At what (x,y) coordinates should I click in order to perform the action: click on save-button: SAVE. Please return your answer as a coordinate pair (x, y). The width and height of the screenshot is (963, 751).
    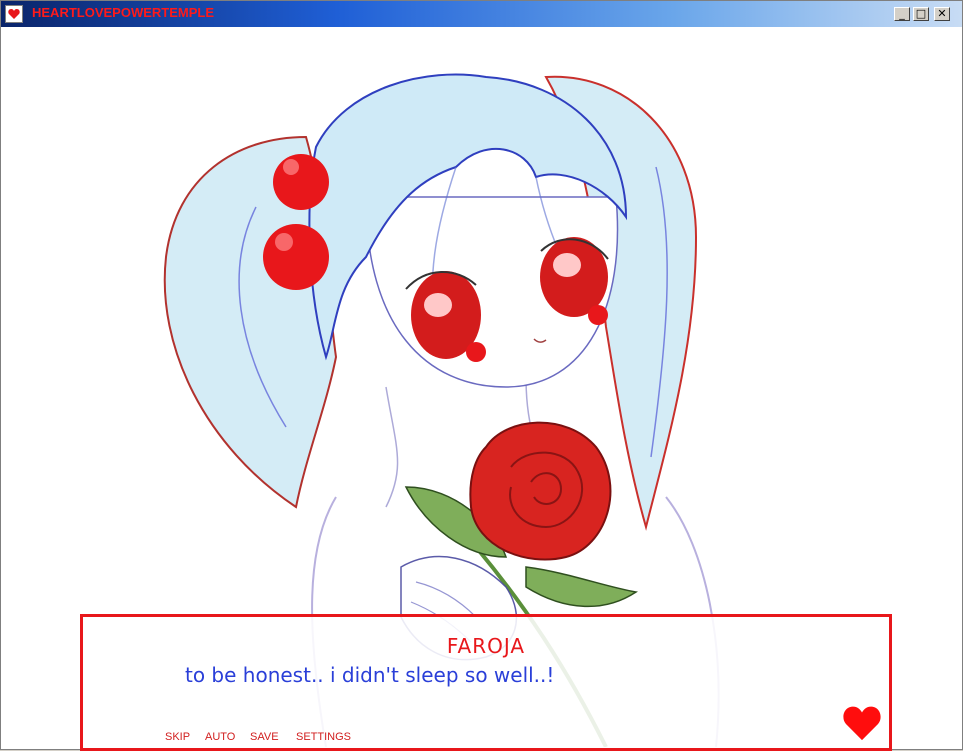
    Looking at the image, I should click on (264, 737).